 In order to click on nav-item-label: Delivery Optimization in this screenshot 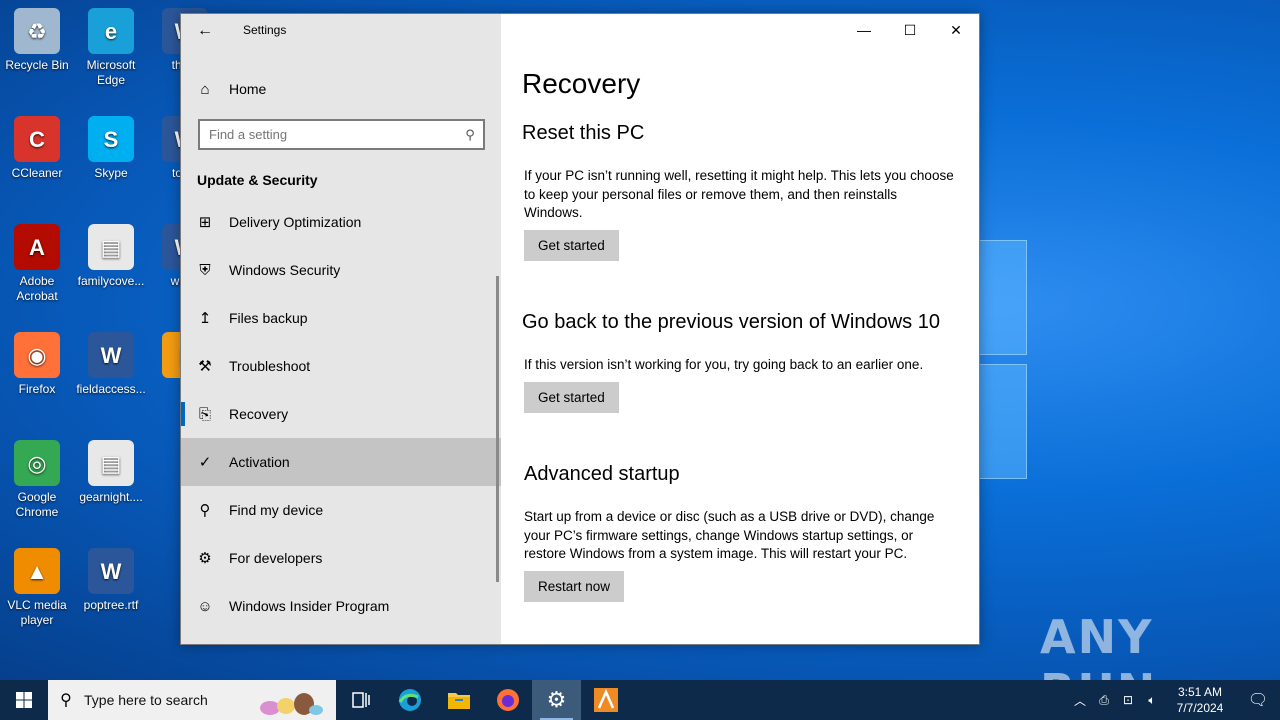, I will do `click(295, 222)`.